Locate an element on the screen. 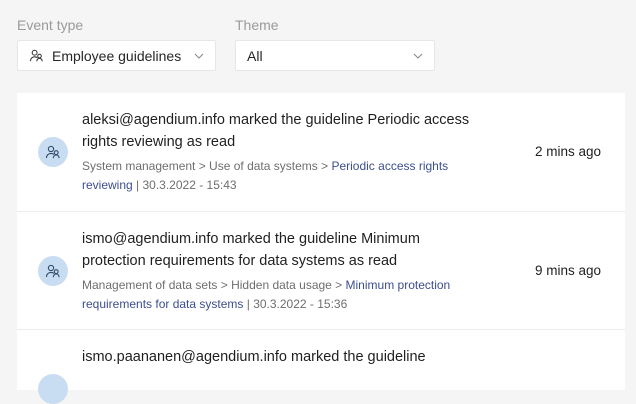 This screenshot has height=404, width=636. event-type-label: Event type is located at coordinates (50, 25).